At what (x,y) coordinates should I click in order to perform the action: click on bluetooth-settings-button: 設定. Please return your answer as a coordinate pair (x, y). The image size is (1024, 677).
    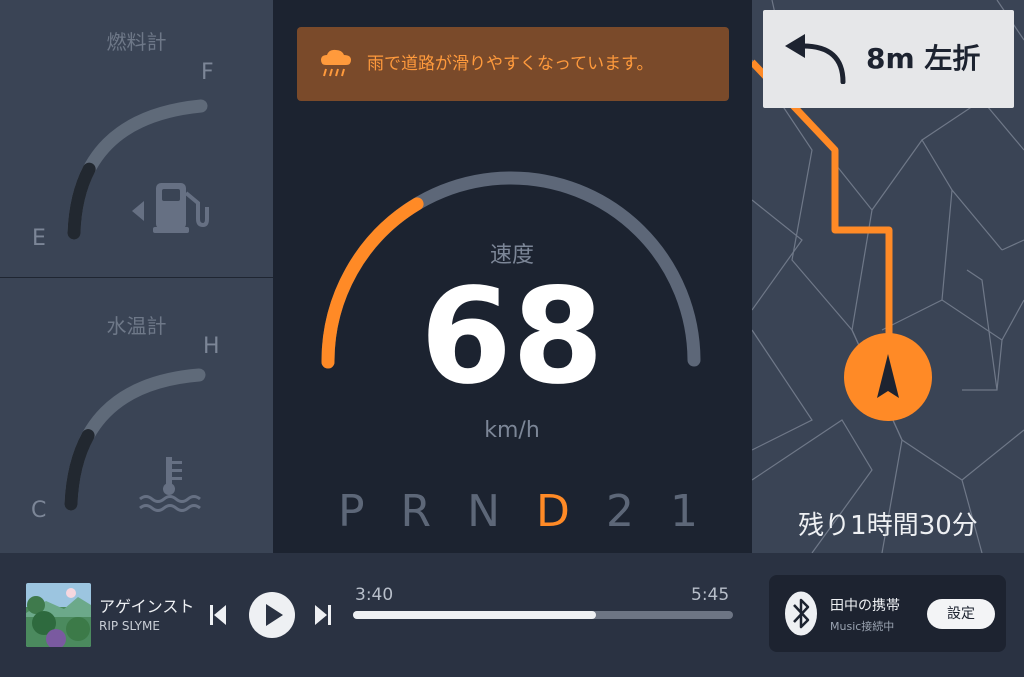
    Looking at the image, I should click on (961, 614).